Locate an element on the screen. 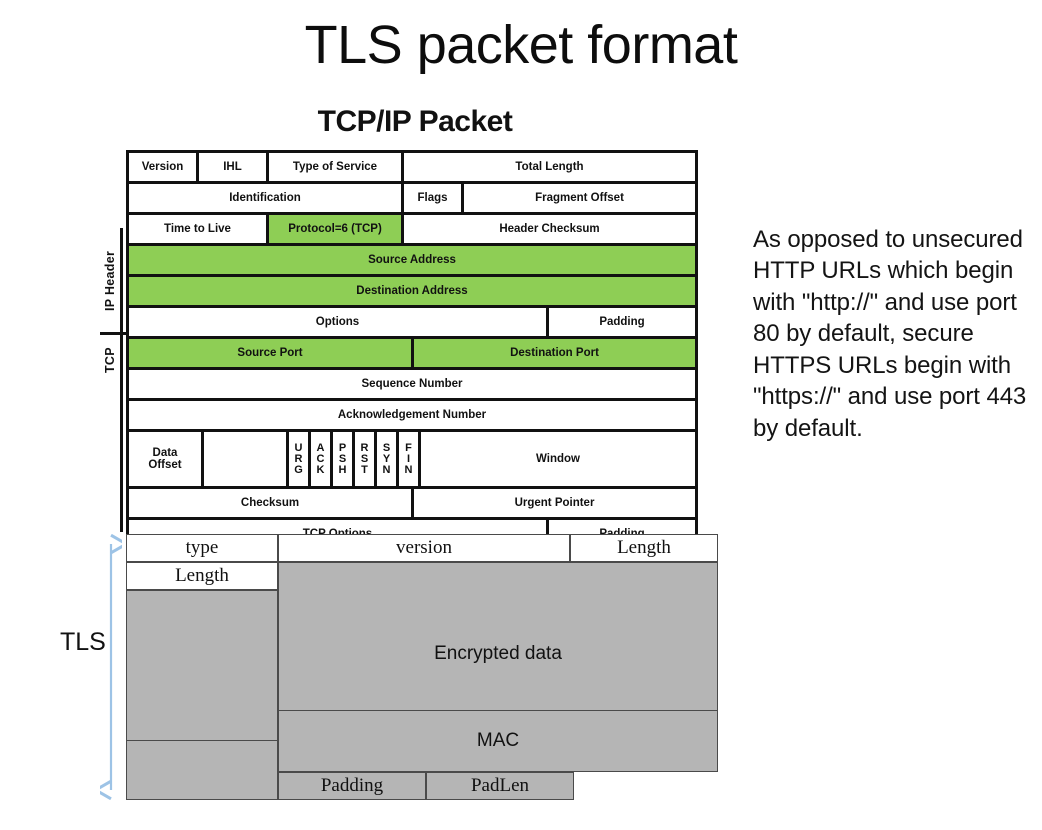  flag-fin-letter-2: I is located at coordinates (408, 458).